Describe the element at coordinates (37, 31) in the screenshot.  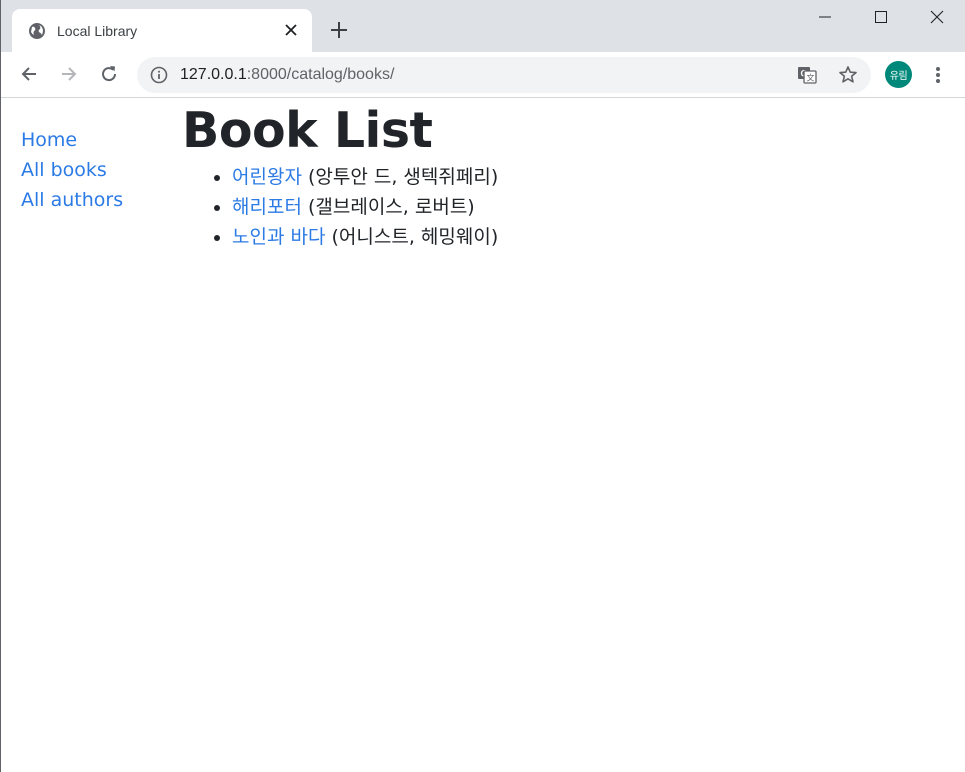
I see `globe-icon` at that location.